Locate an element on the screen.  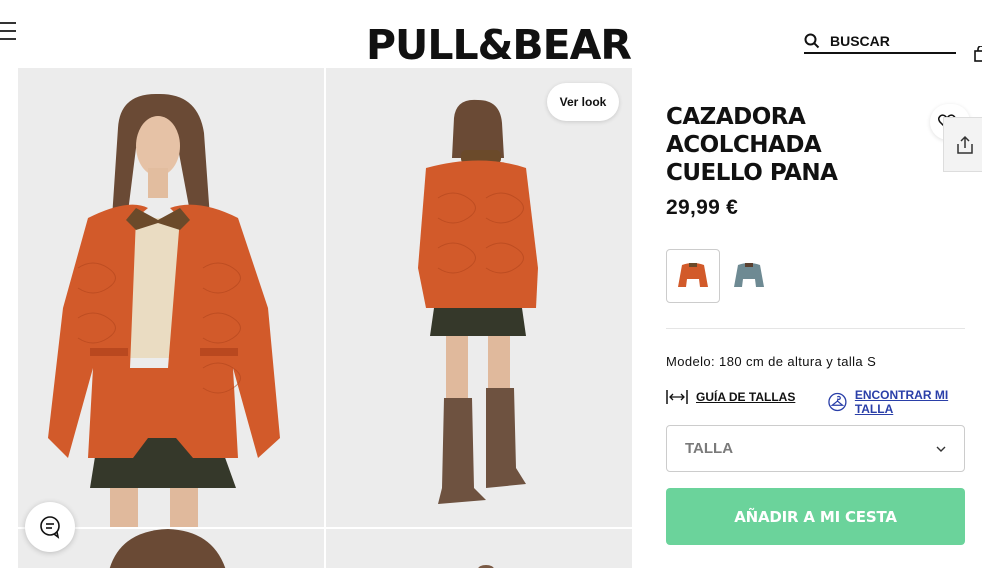
color-swatch-blue is located at coordinates (749, 276).